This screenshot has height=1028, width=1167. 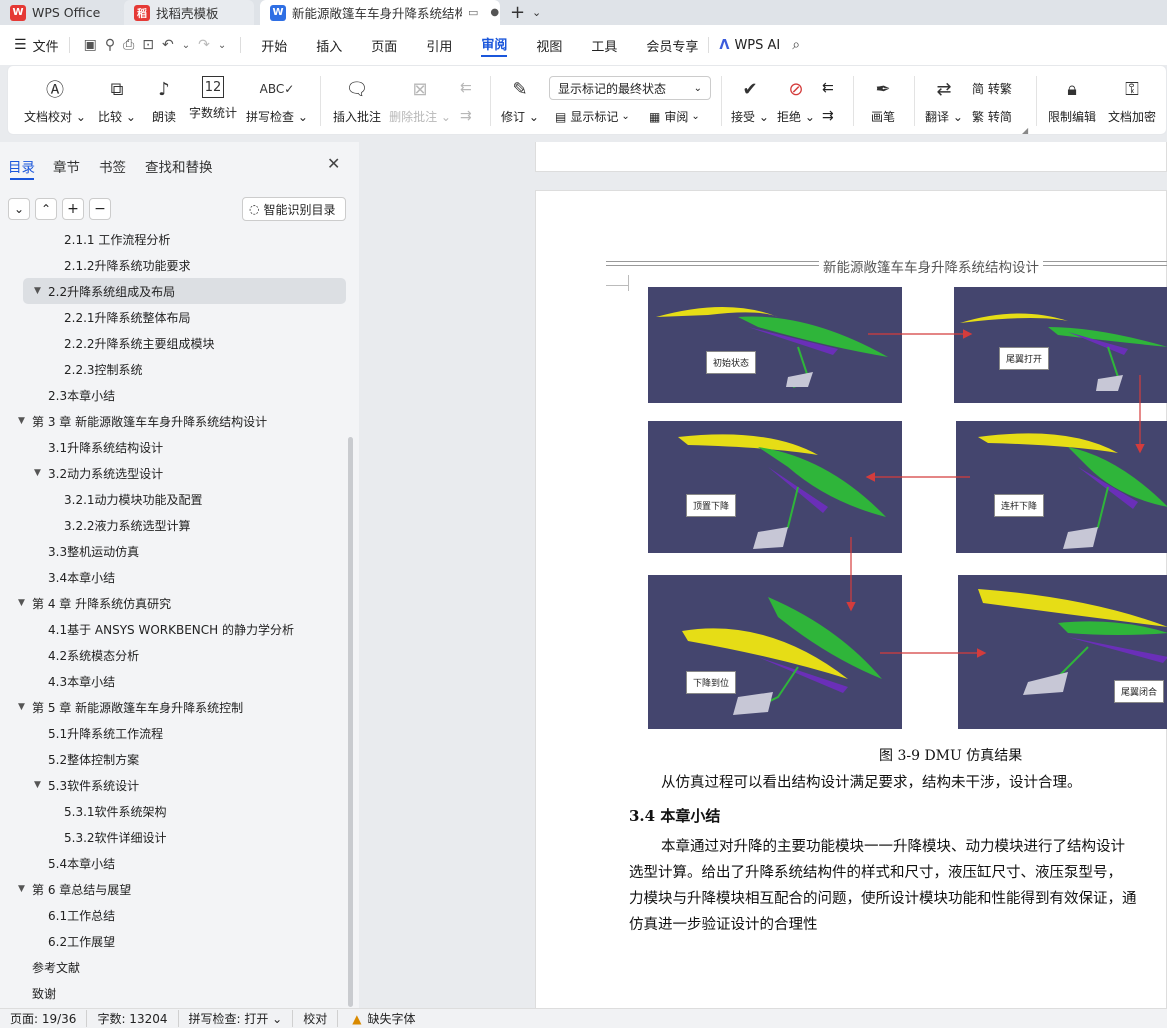 What do you see at coordinates (604, 45) in the screenshot?
I see `menu-tools: 工具` at bounding box center [604, 45].